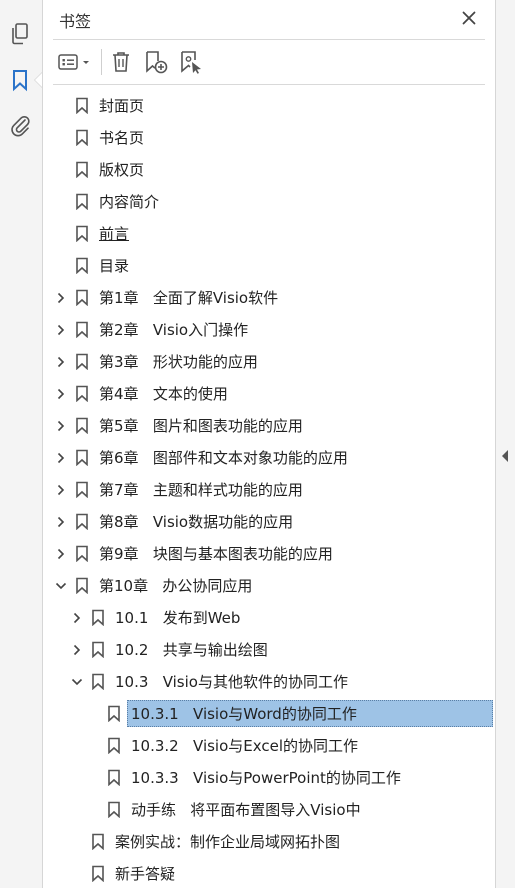 The width and height of the screenshot is (515, 889). I want to click on bookmark-item: 10.2 共享与输出绘图, so click(269, 650).